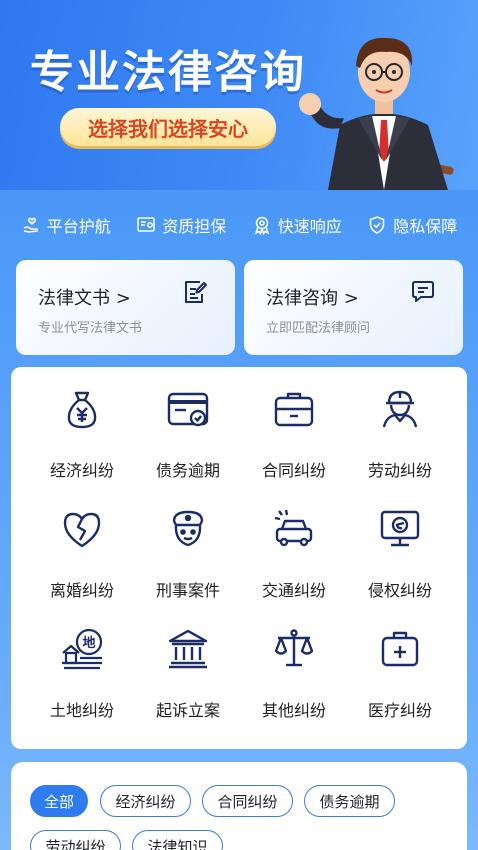  Describe the element at coordinates (188, 528) in the screenshot. I see `police-icon` at that location.